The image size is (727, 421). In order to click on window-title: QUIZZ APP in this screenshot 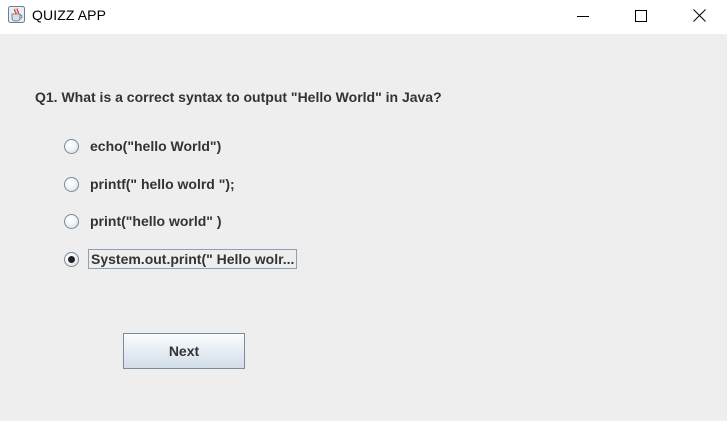, I will do `click(69, 15)`.